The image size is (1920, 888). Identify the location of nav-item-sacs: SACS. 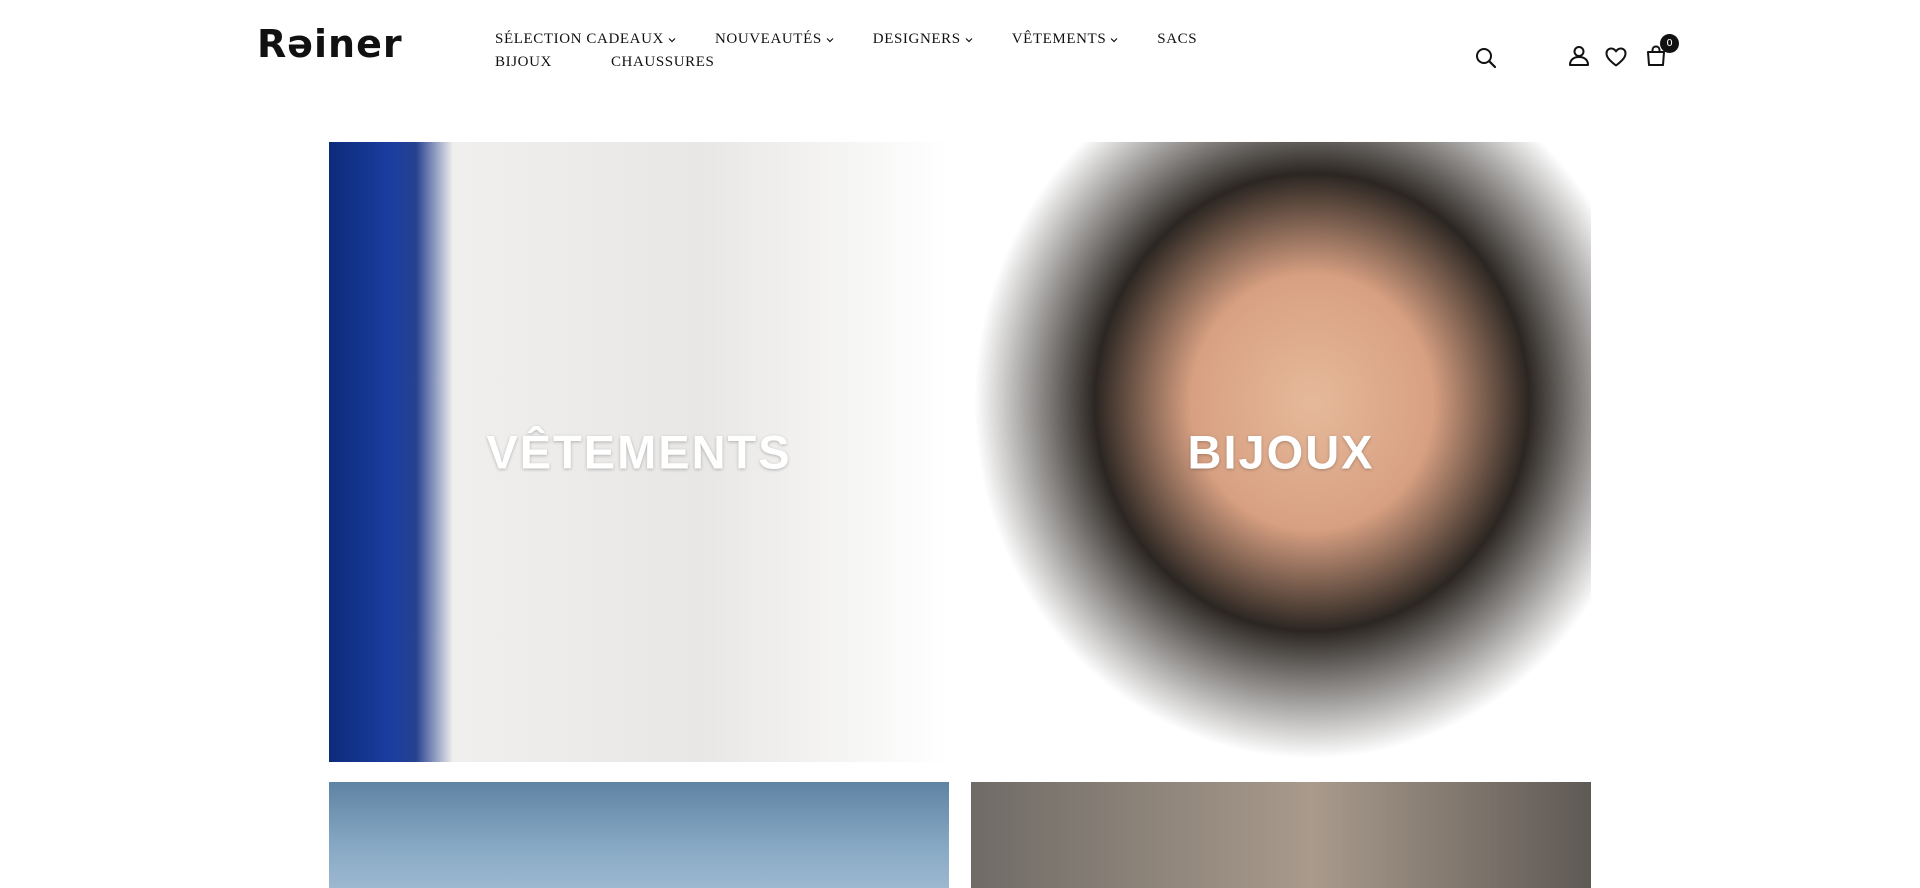
(1177, 39).